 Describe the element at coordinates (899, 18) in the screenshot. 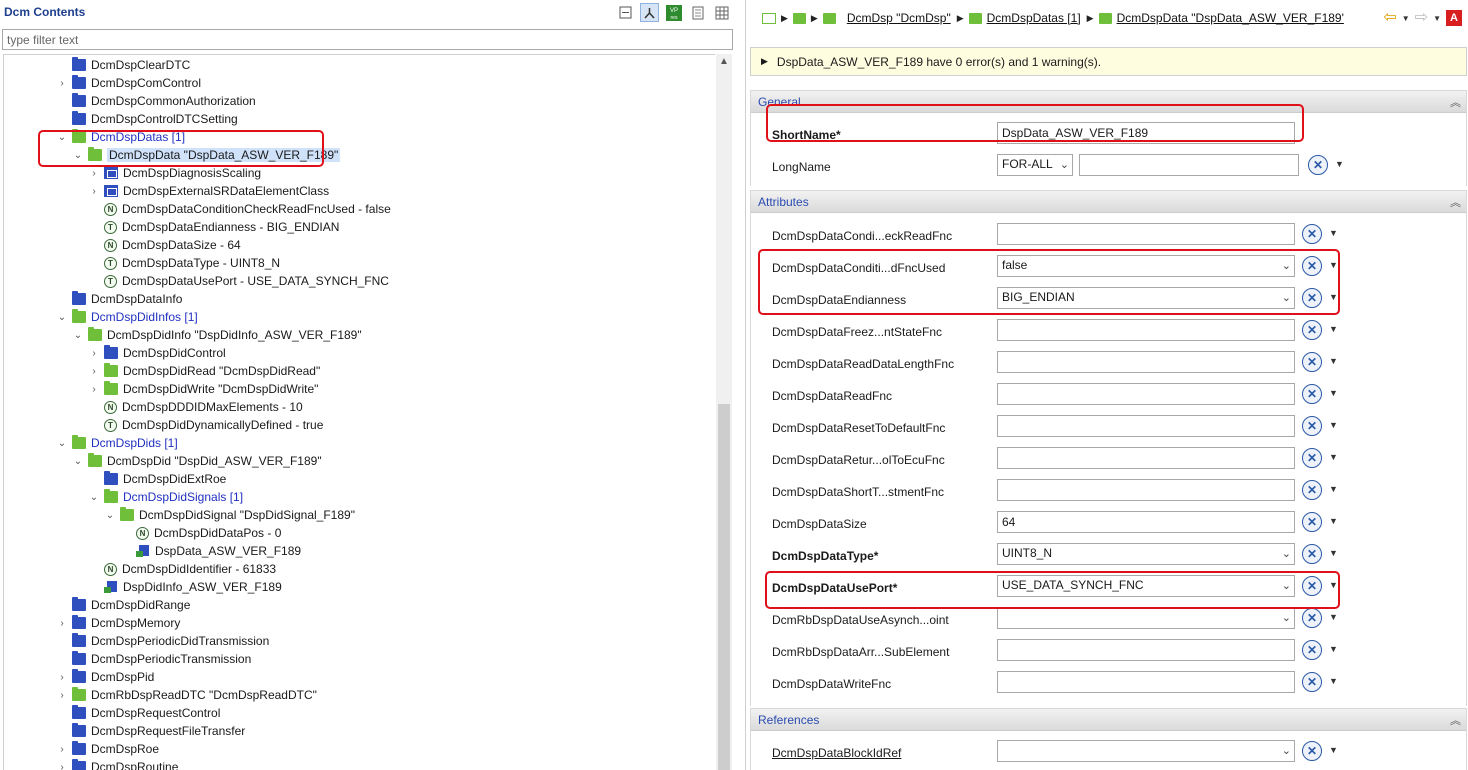

I see `breadcrumb-item: DcmDsp "DcmDsp"` at that location.